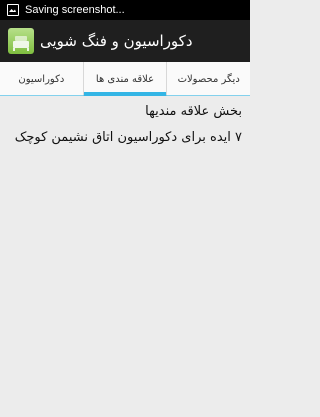  I want to click on section-header: بخش علاقه مندیها, so click(193, 111).